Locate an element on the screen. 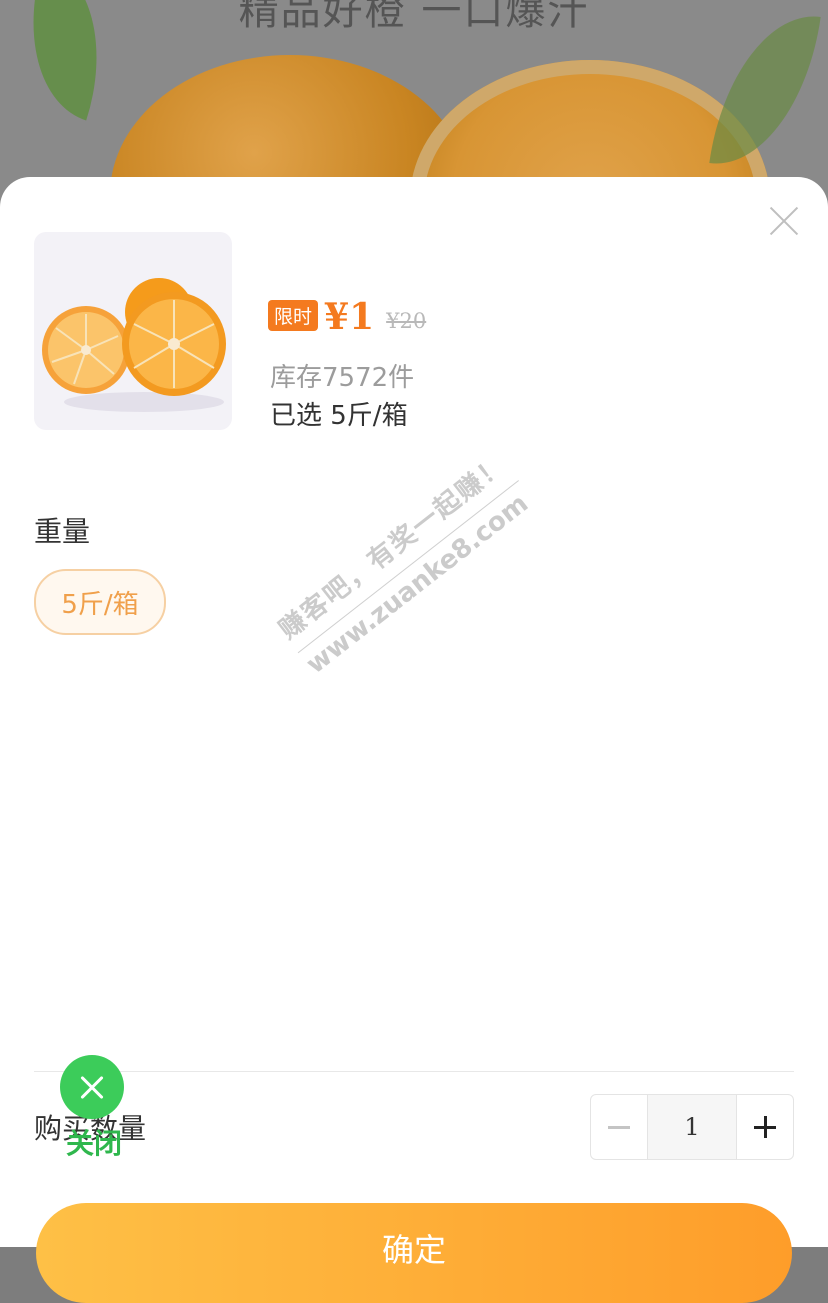  divider is located at coordinates (414, 1071).